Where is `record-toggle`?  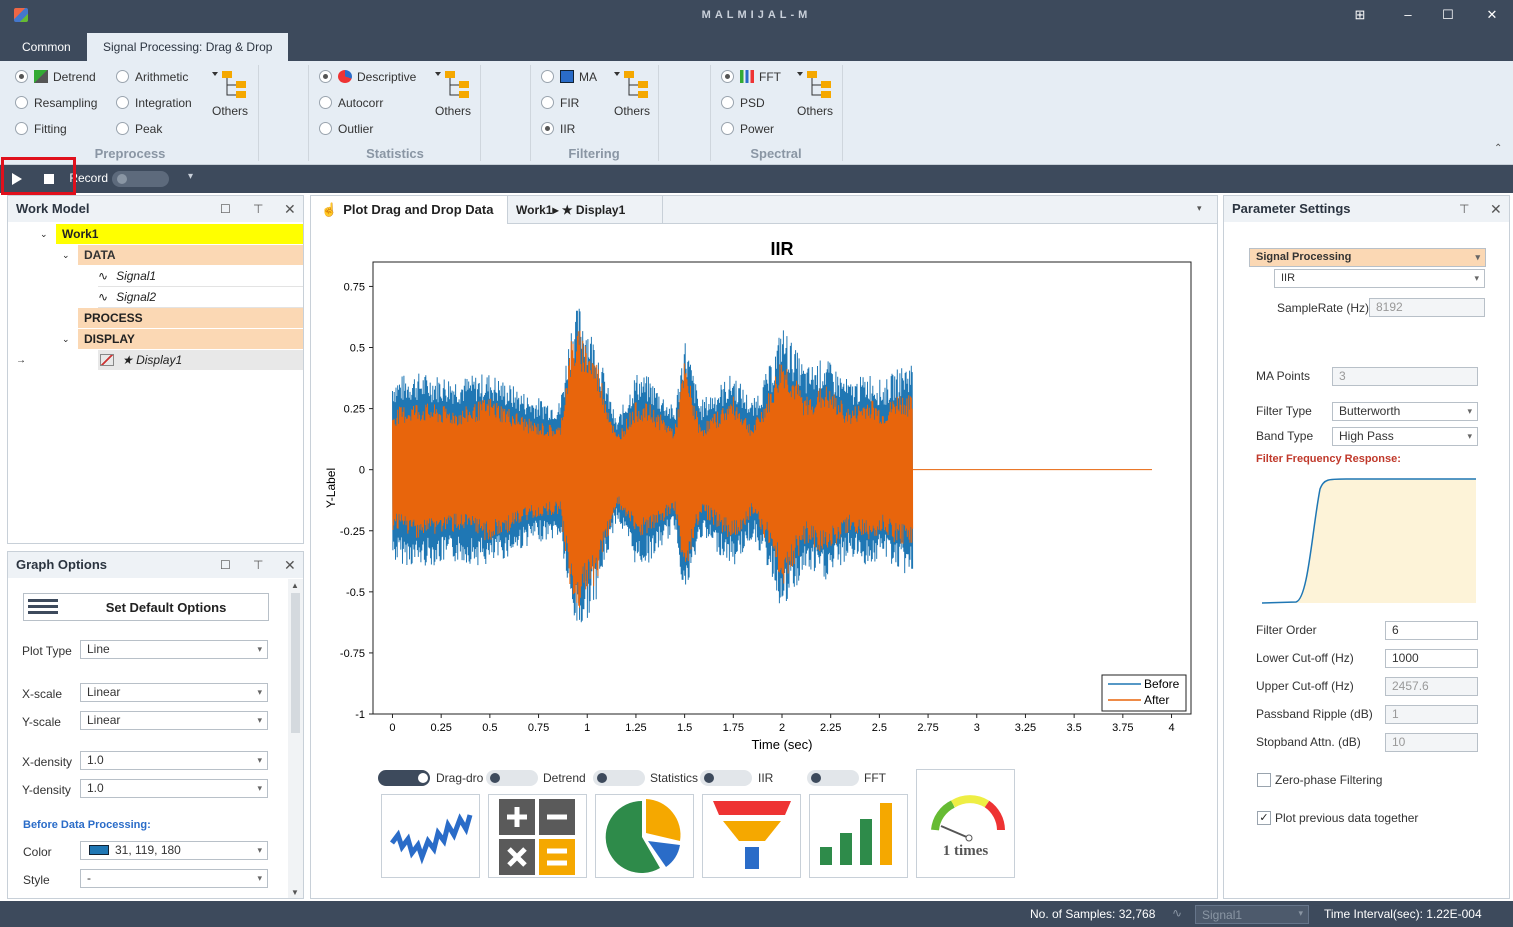
record-toggle is located at coordinates (140, 179).